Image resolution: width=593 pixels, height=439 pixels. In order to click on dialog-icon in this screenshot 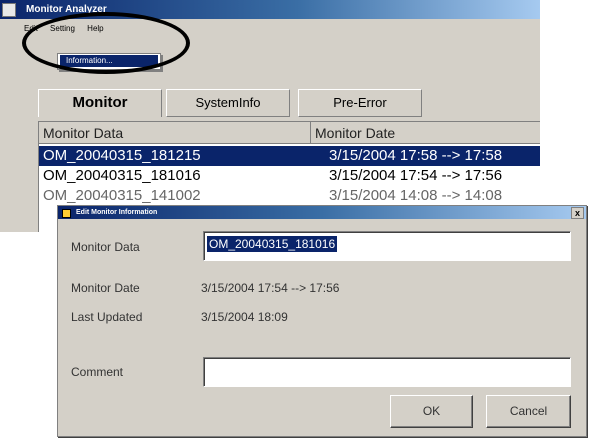, I will do `click(66, 213)`.